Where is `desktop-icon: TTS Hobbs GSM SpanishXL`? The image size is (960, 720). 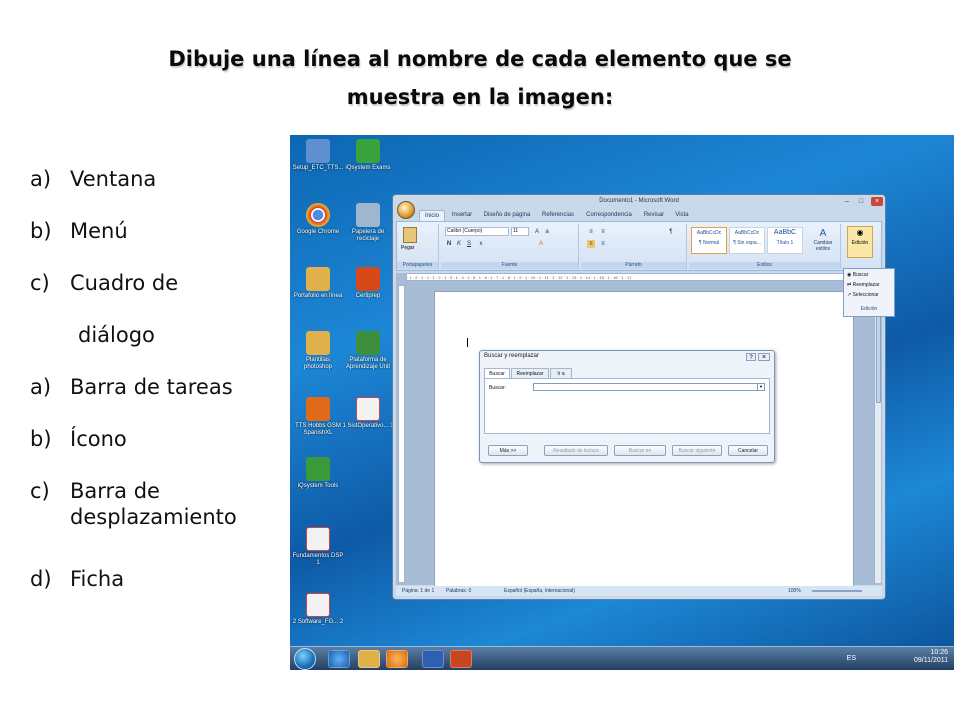 desktop-icon: TTS Hobbs GSM SpanishXL is located at coordinates (318, 417).